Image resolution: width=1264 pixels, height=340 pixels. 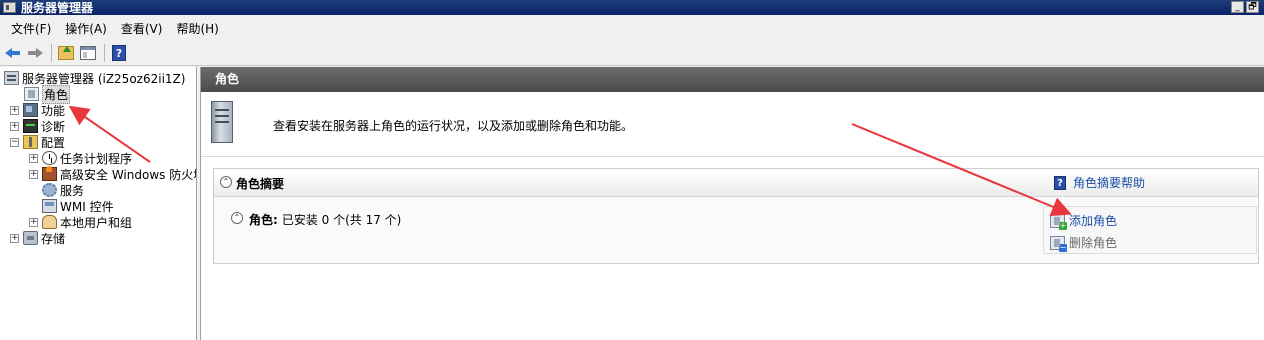 I want to click on show-hide-console-tree-button, so click(x=88, y=53).